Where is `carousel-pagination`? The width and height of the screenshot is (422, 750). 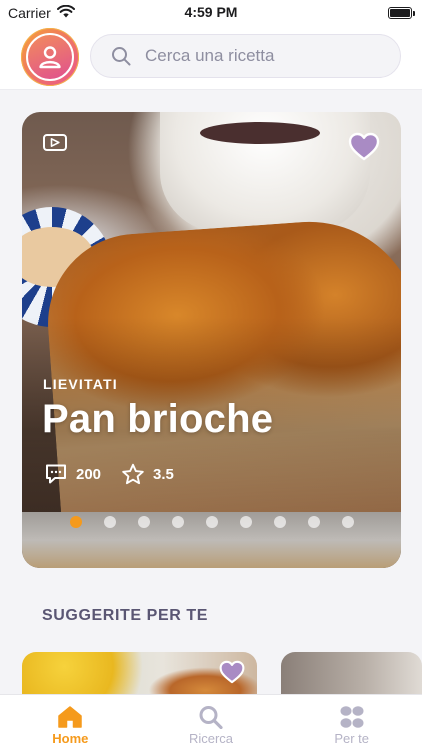 carousel-pagination is located at coordinates (212, 522).